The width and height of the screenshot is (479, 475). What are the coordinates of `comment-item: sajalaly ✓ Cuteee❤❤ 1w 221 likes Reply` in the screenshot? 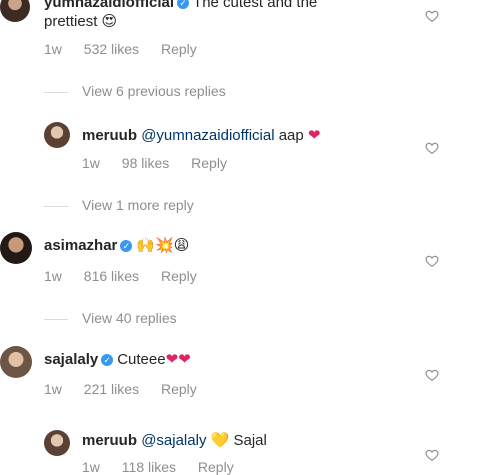 It's located at (239, 376).